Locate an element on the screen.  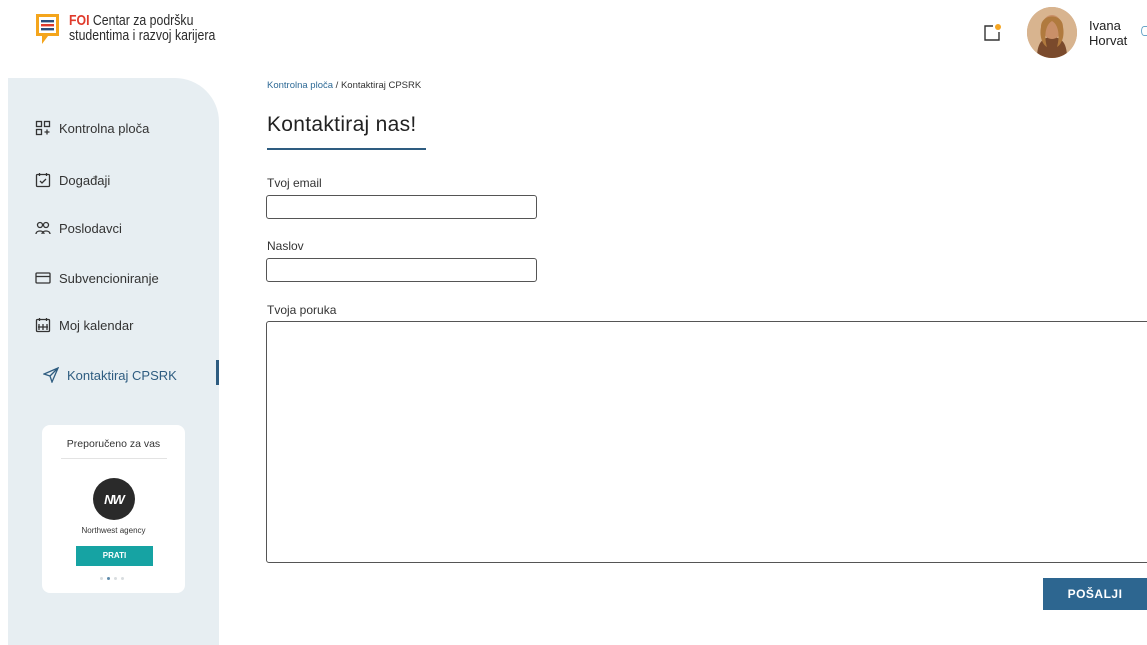
calendar-check-icon is located at coordinates (43, 180).